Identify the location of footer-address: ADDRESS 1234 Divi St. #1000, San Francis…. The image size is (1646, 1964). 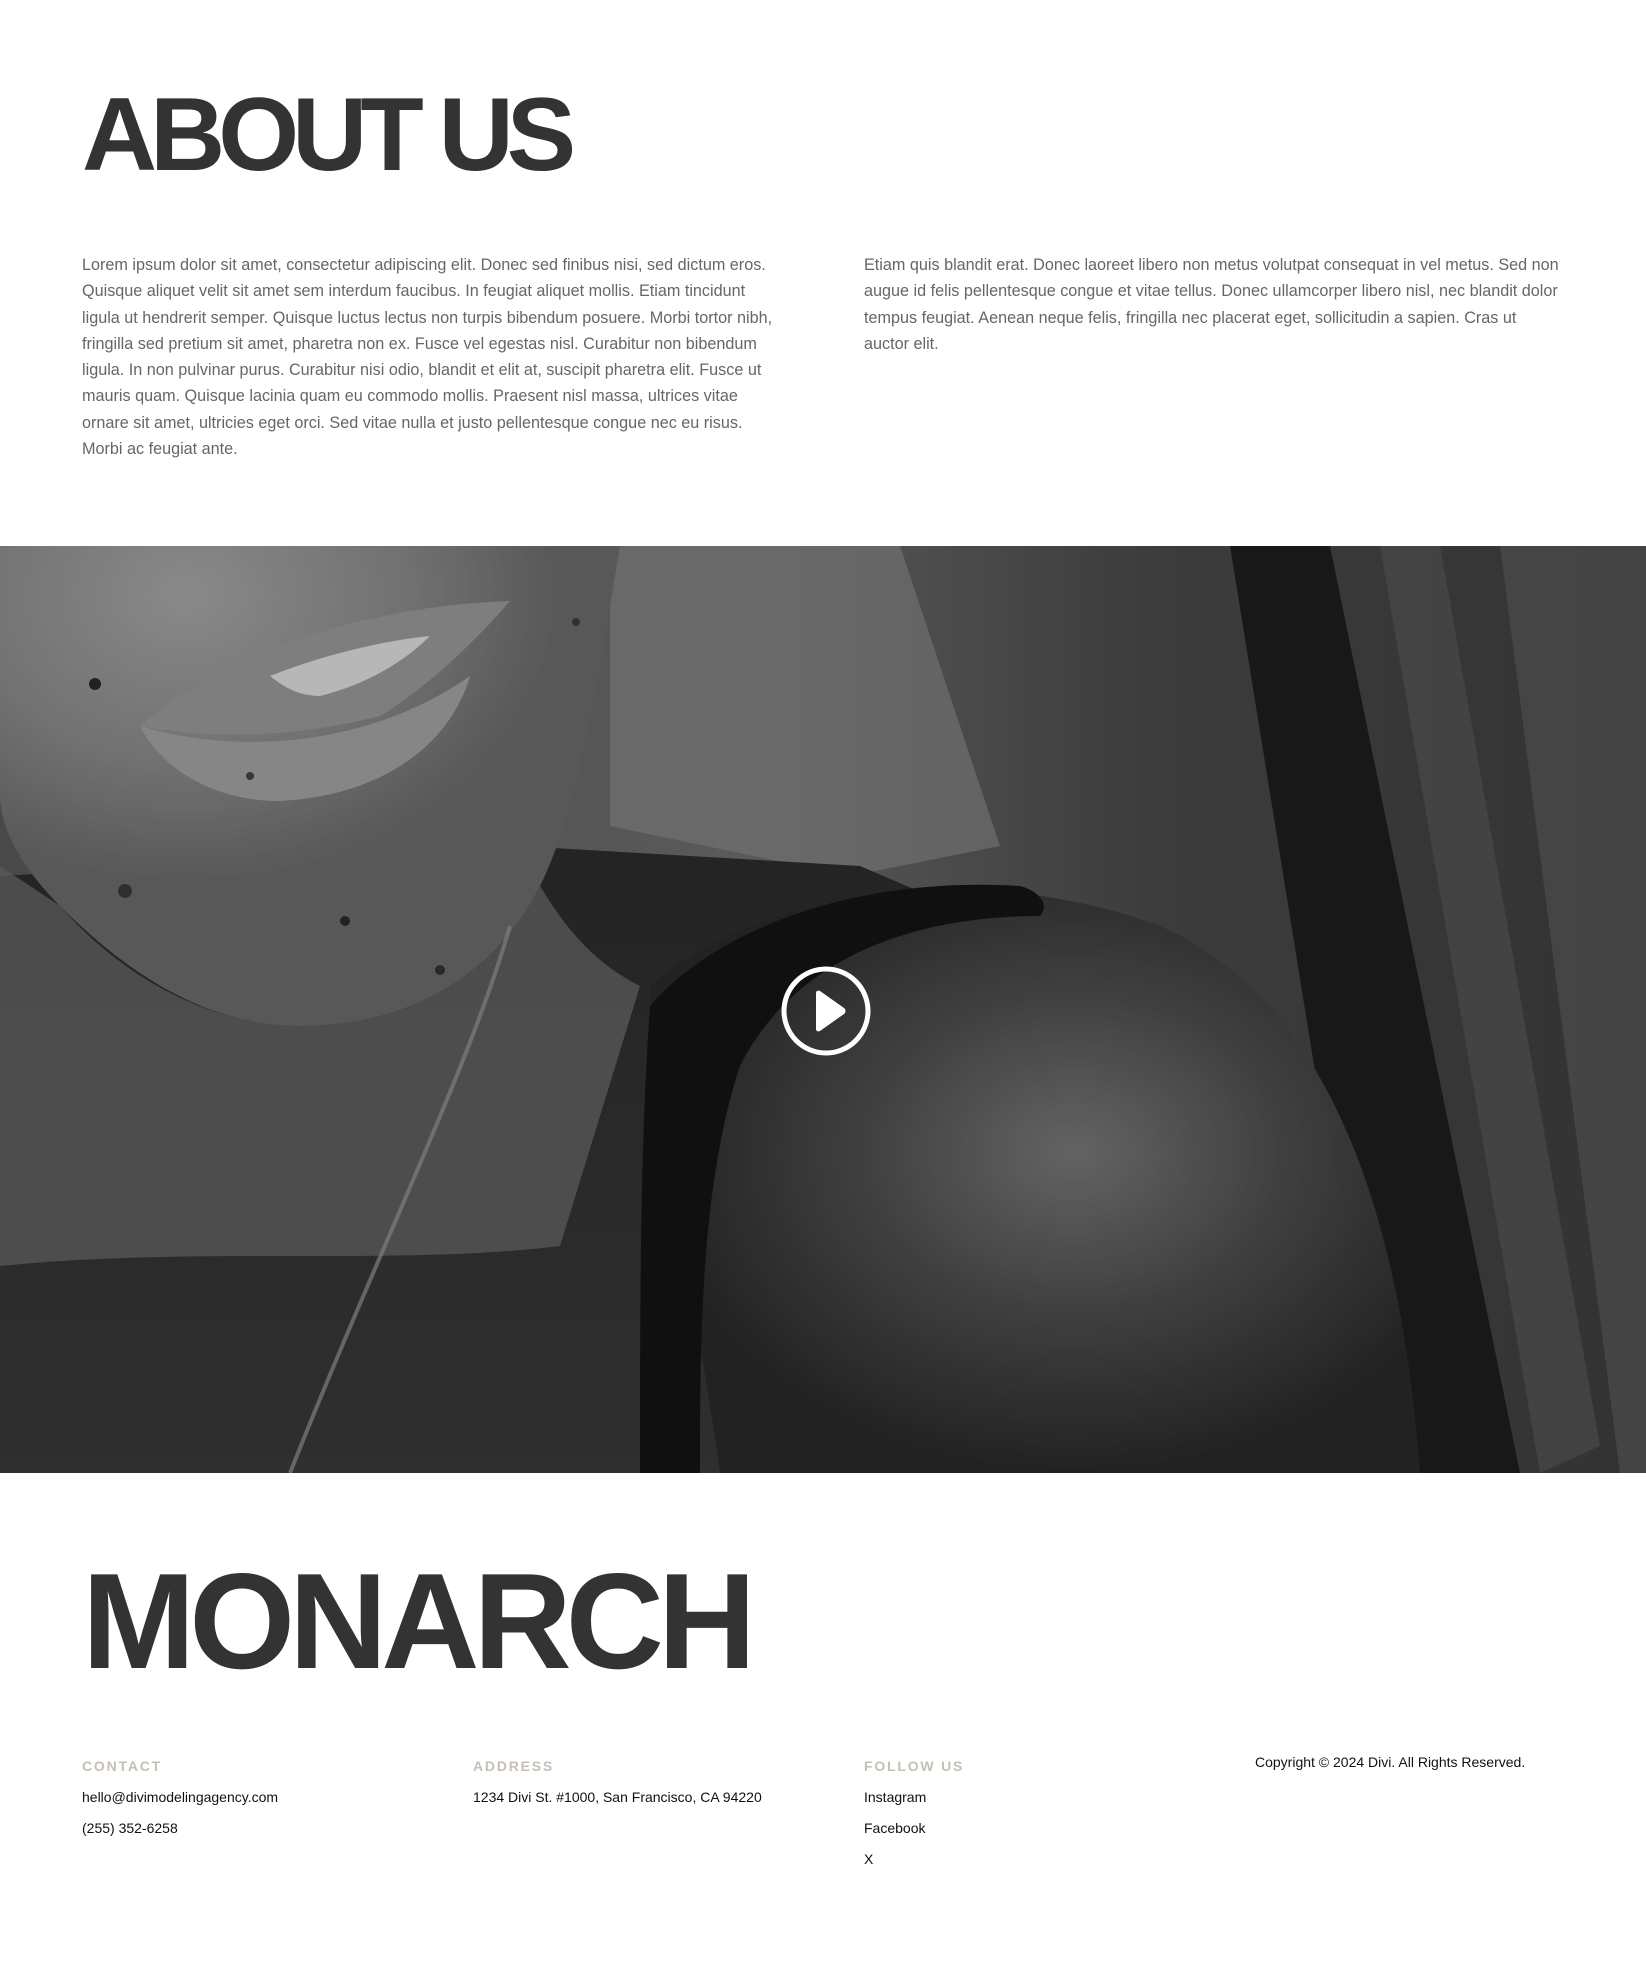
(663, 1787).